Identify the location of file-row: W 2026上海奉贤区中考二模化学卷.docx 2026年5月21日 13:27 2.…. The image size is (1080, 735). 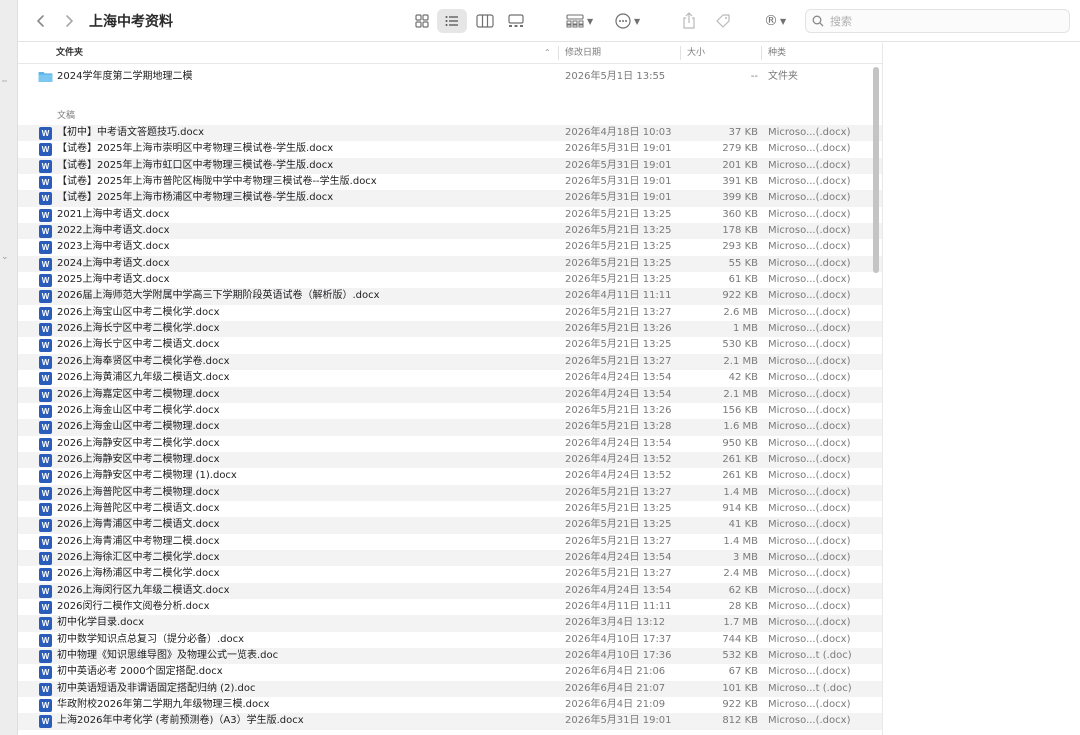
(450, 362).